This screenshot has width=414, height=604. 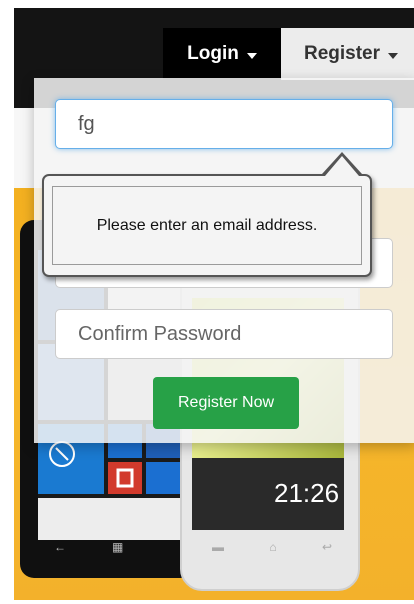 I want to click on phone-hardware-keys: ▬ ⌂ ↩, so click(x=272, y=548).